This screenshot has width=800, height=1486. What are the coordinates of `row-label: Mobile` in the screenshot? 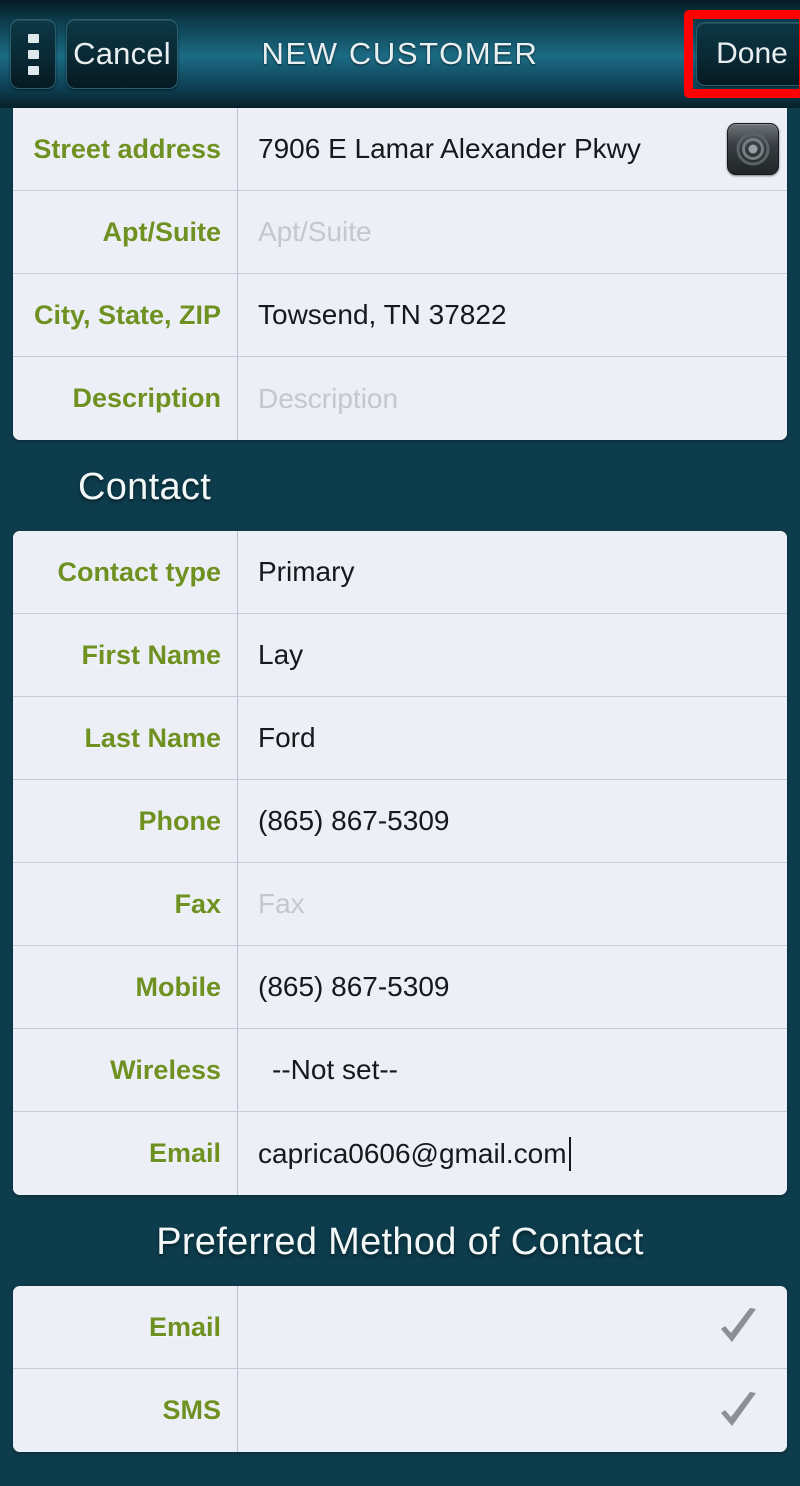 It's located at (125, 987).